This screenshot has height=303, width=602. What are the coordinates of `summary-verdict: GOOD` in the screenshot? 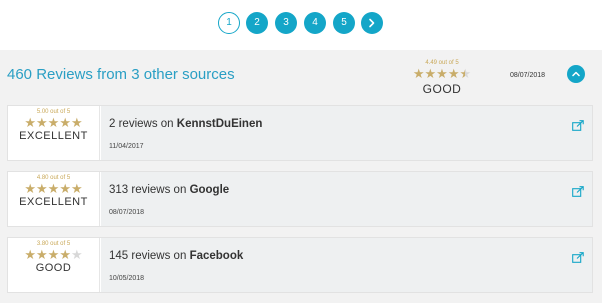 It's located at (442, 89).